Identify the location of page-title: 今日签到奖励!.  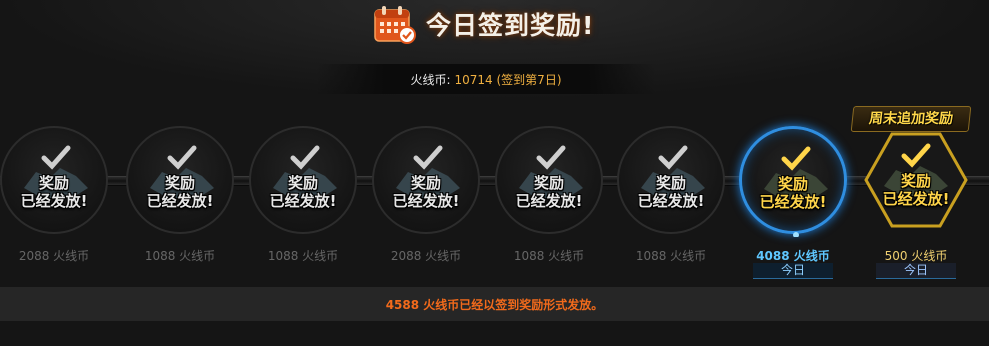
(510, 25).